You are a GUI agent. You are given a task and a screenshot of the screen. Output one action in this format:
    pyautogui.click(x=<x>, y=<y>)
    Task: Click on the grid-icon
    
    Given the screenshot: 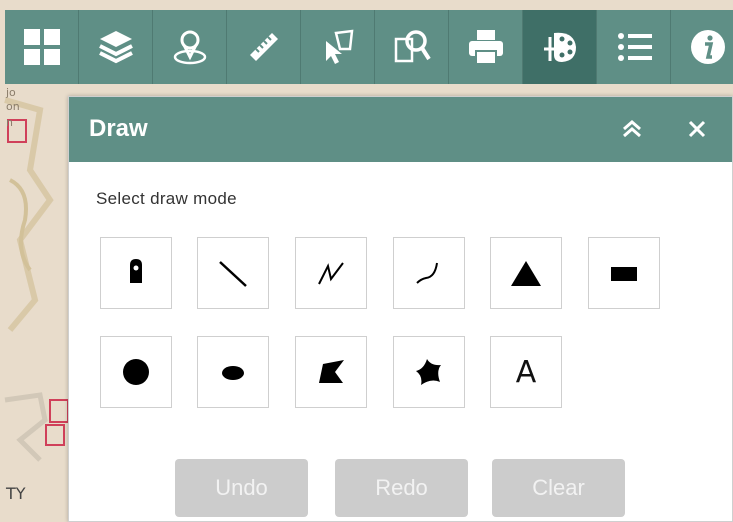 What is the action you would take?
    pyautogui.click(x=41, y=47)
    